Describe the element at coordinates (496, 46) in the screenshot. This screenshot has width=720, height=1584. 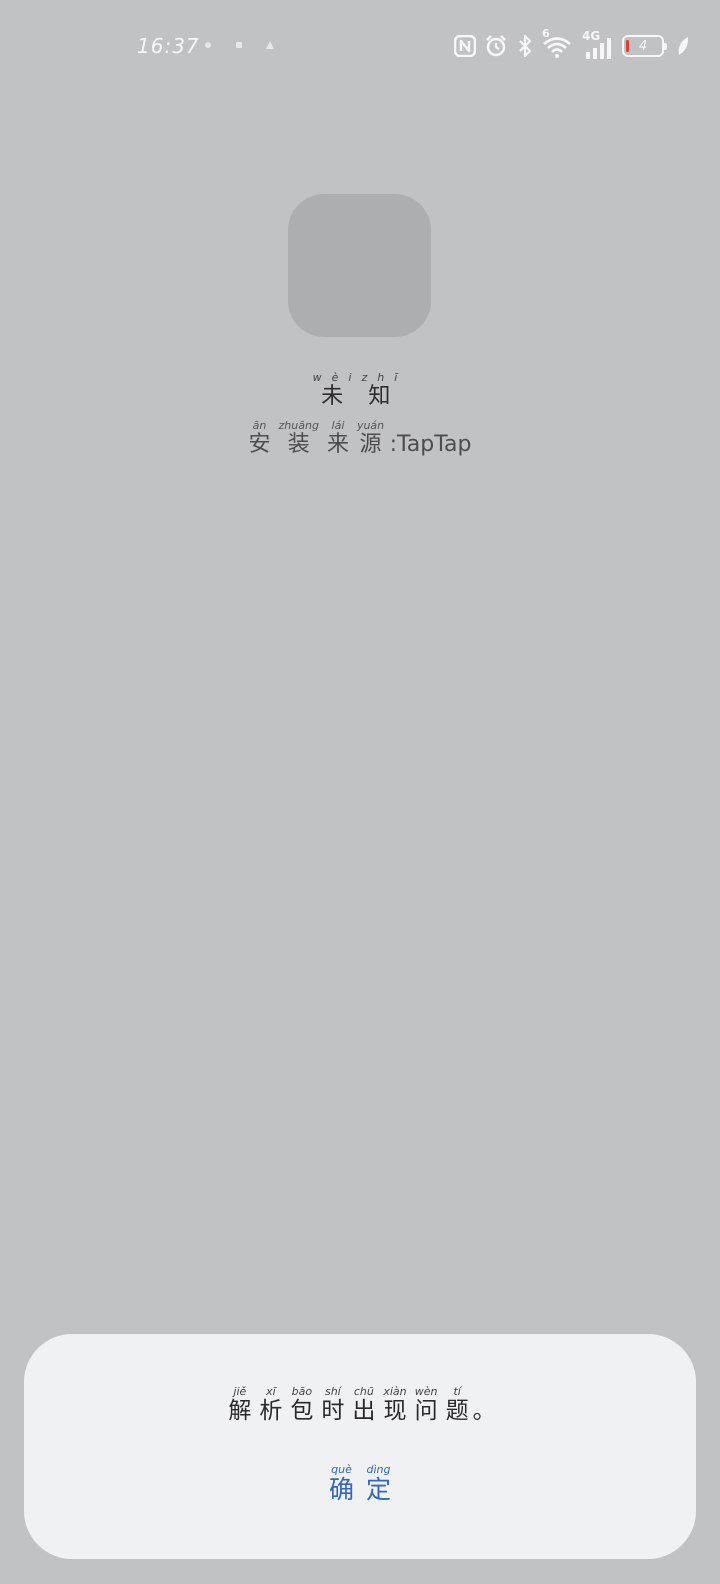
I see `alarm-icon` at that location.